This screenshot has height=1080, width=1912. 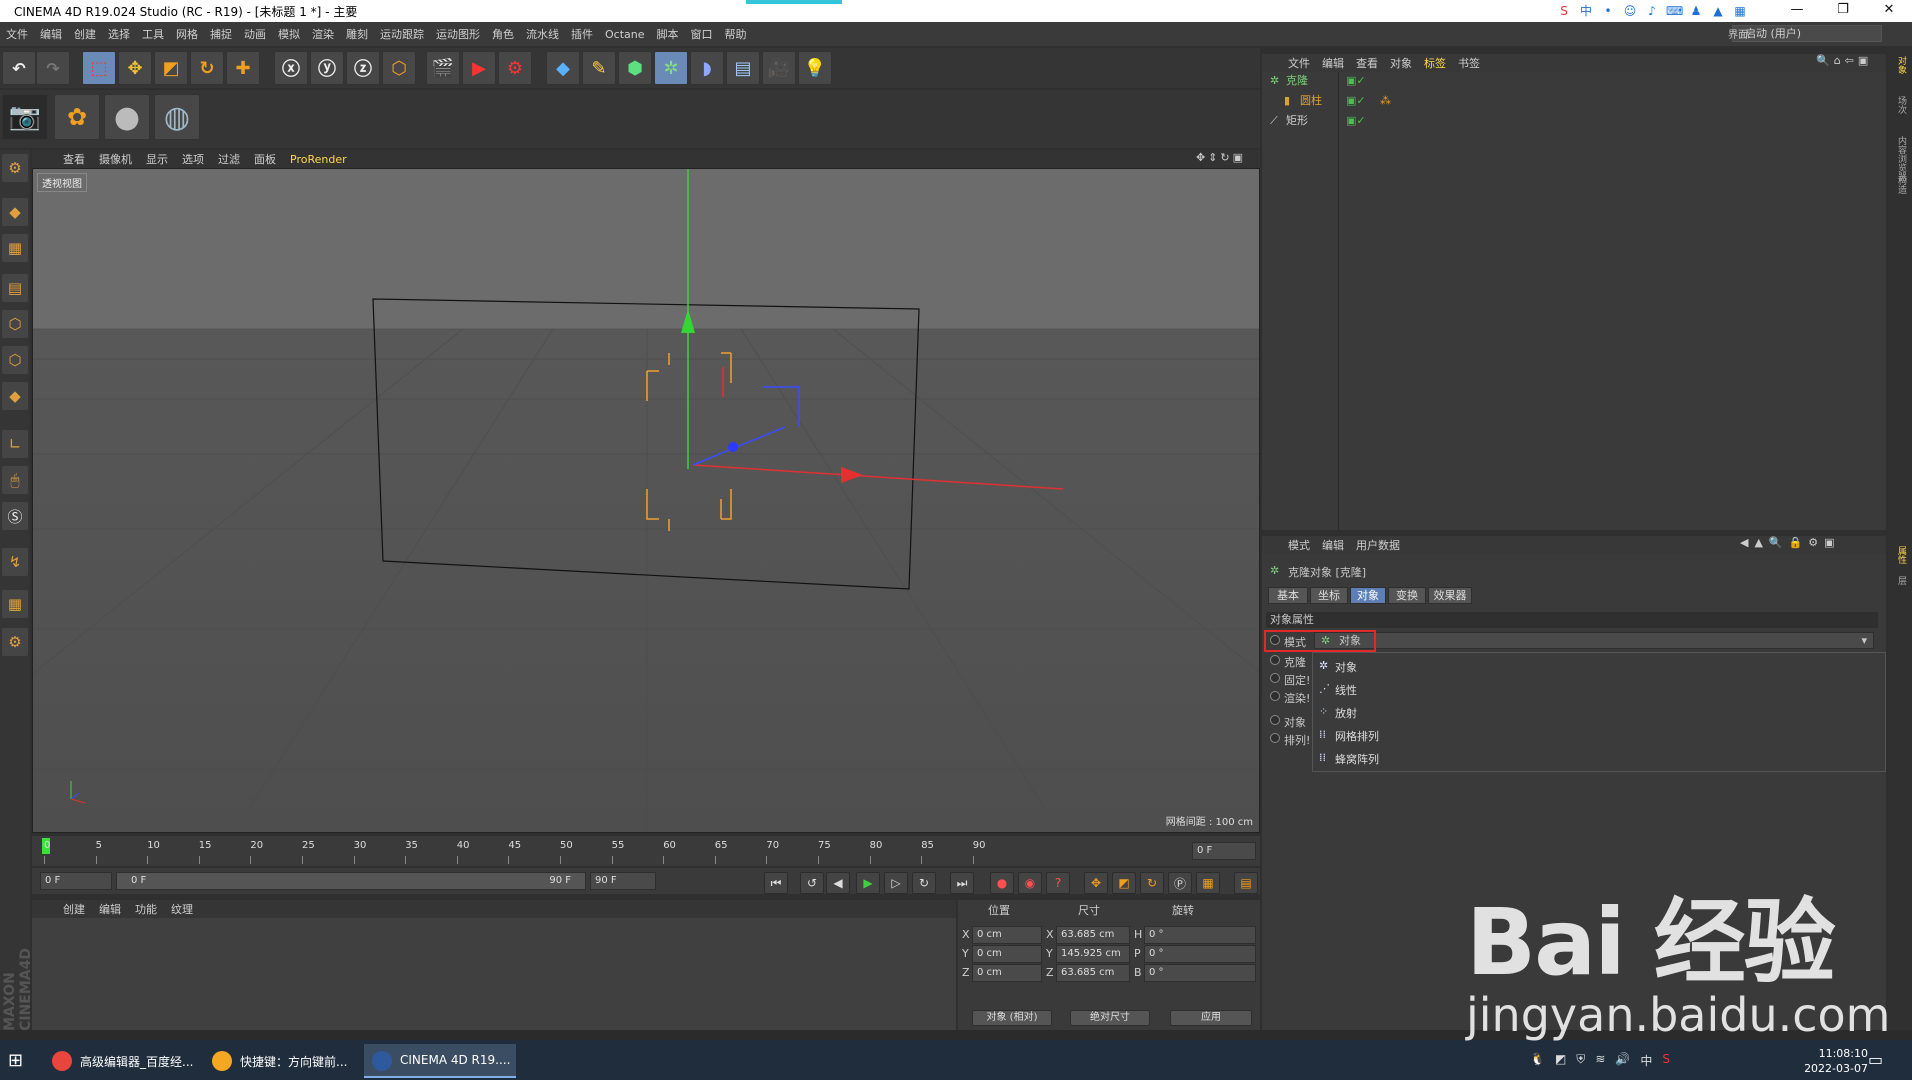 I want to click on key-param-icon: Ⓟ, so click(x=1180, y=883).